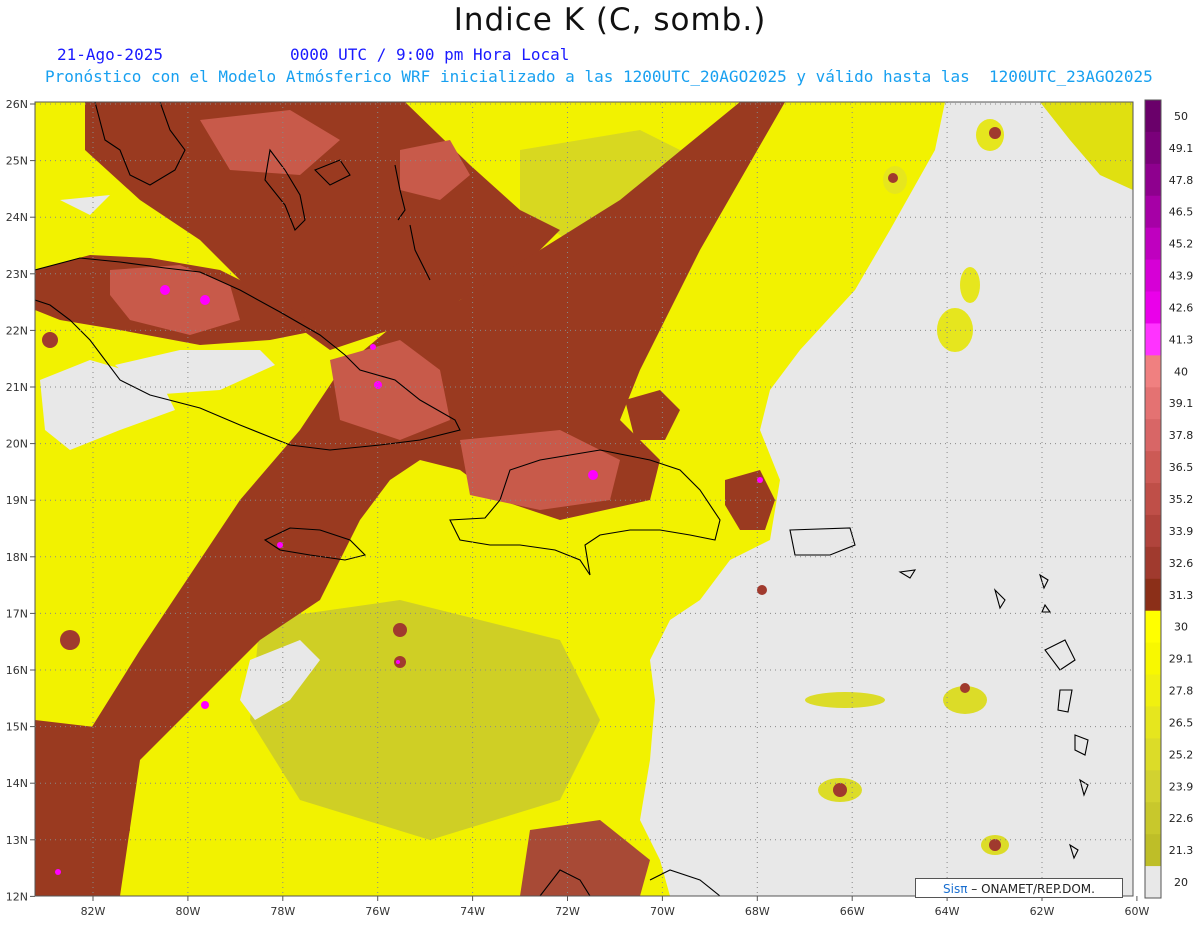  I want to click on colorbar-label: 41.3, so click(1181, 339).